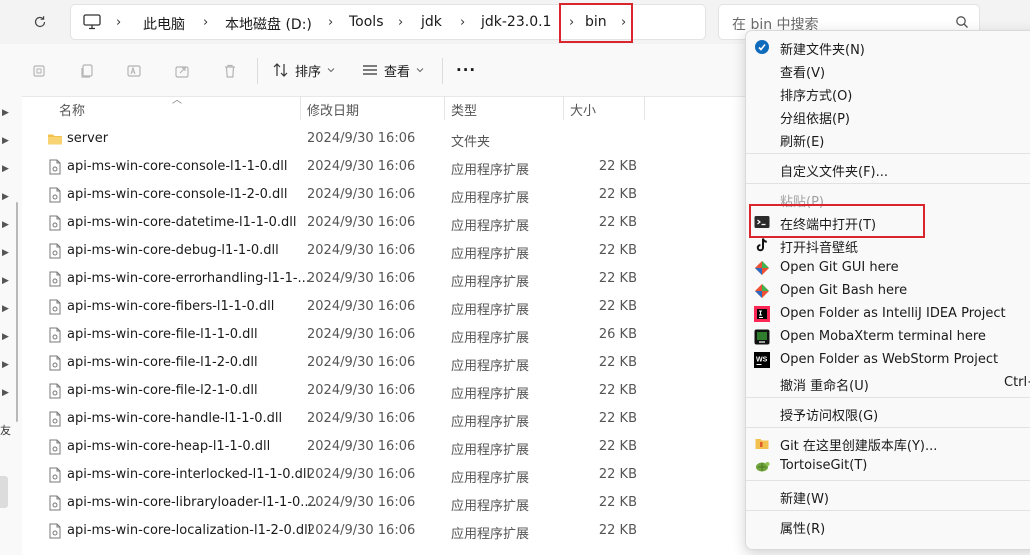 This screenshot has height=555, width=1030. I want to click on git-gui-icon, so click(762, 268).